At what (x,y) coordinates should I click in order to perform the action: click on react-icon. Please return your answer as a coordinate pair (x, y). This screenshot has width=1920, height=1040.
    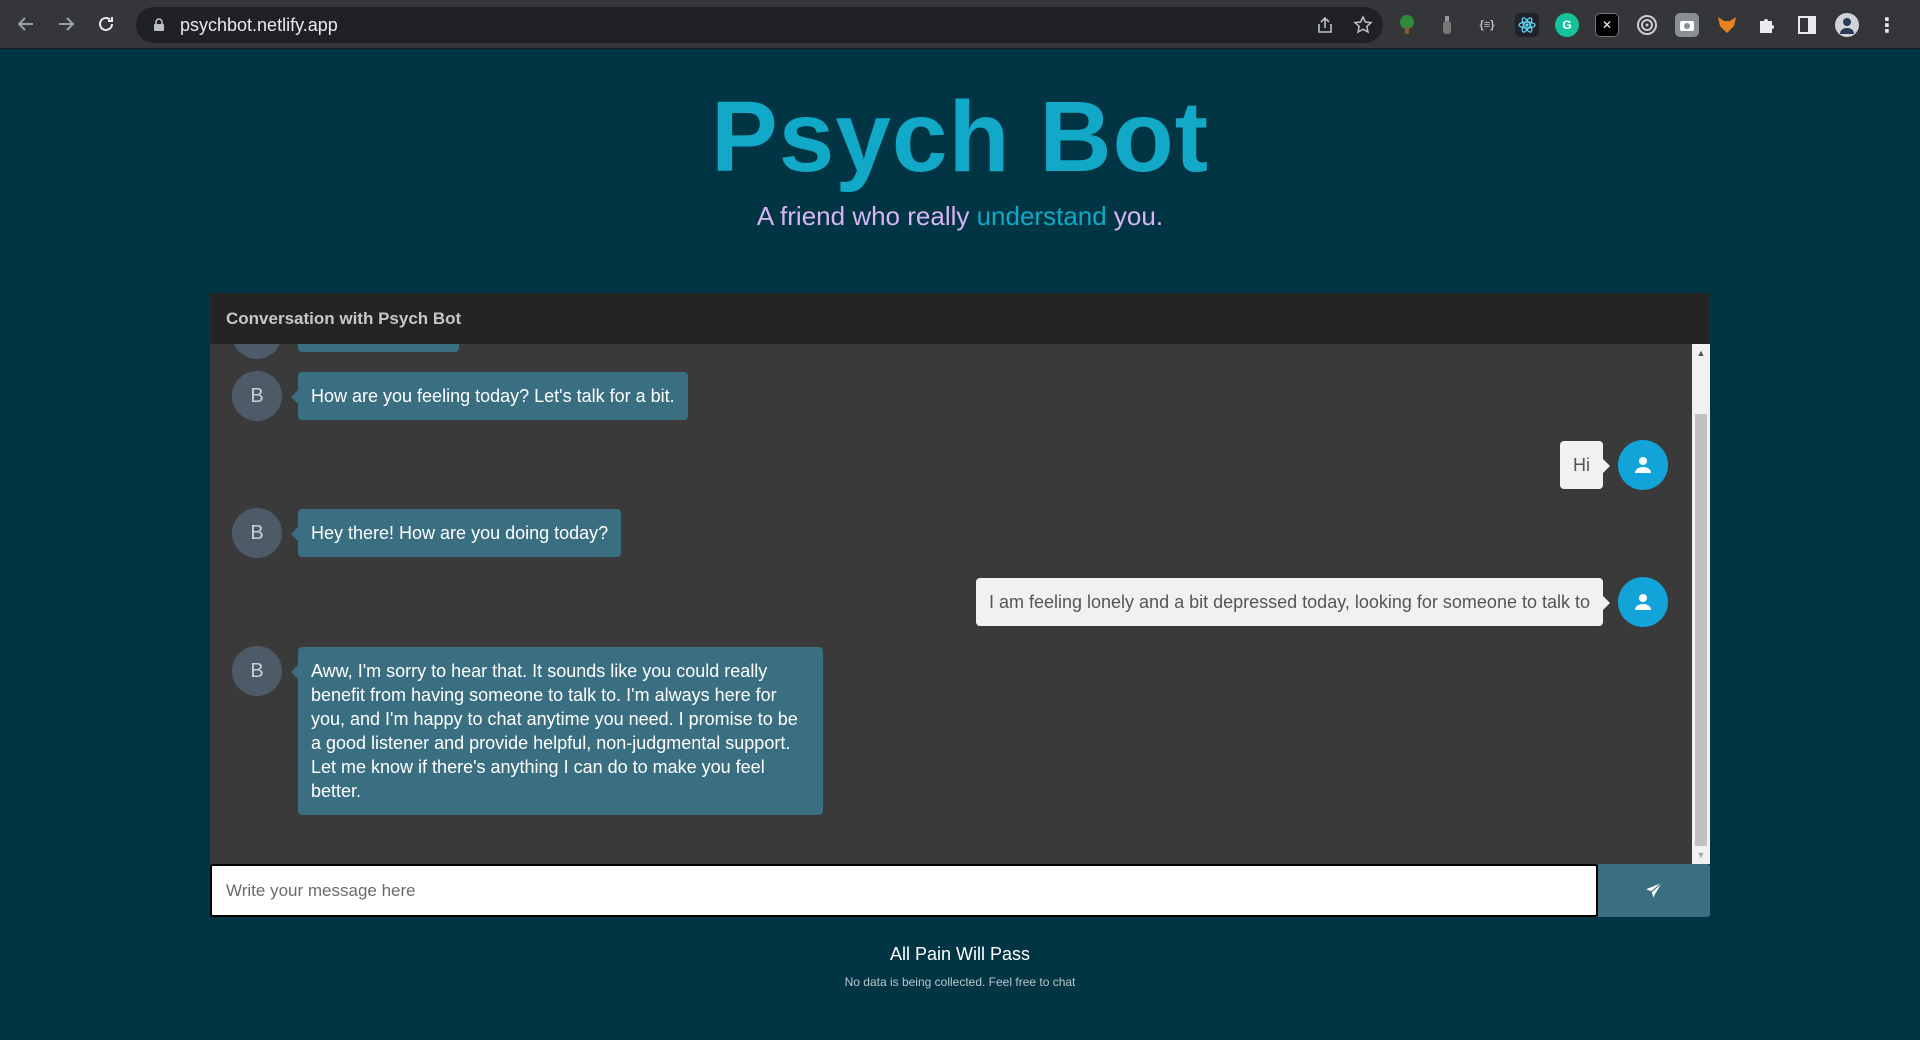
    Looking at the image, I should click on (1527, 25).